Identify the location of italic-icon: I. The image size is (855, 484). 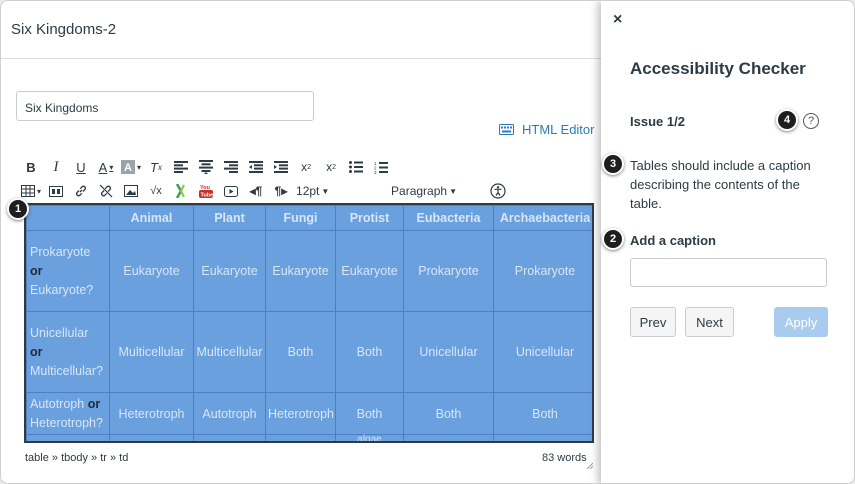
(56, 167).